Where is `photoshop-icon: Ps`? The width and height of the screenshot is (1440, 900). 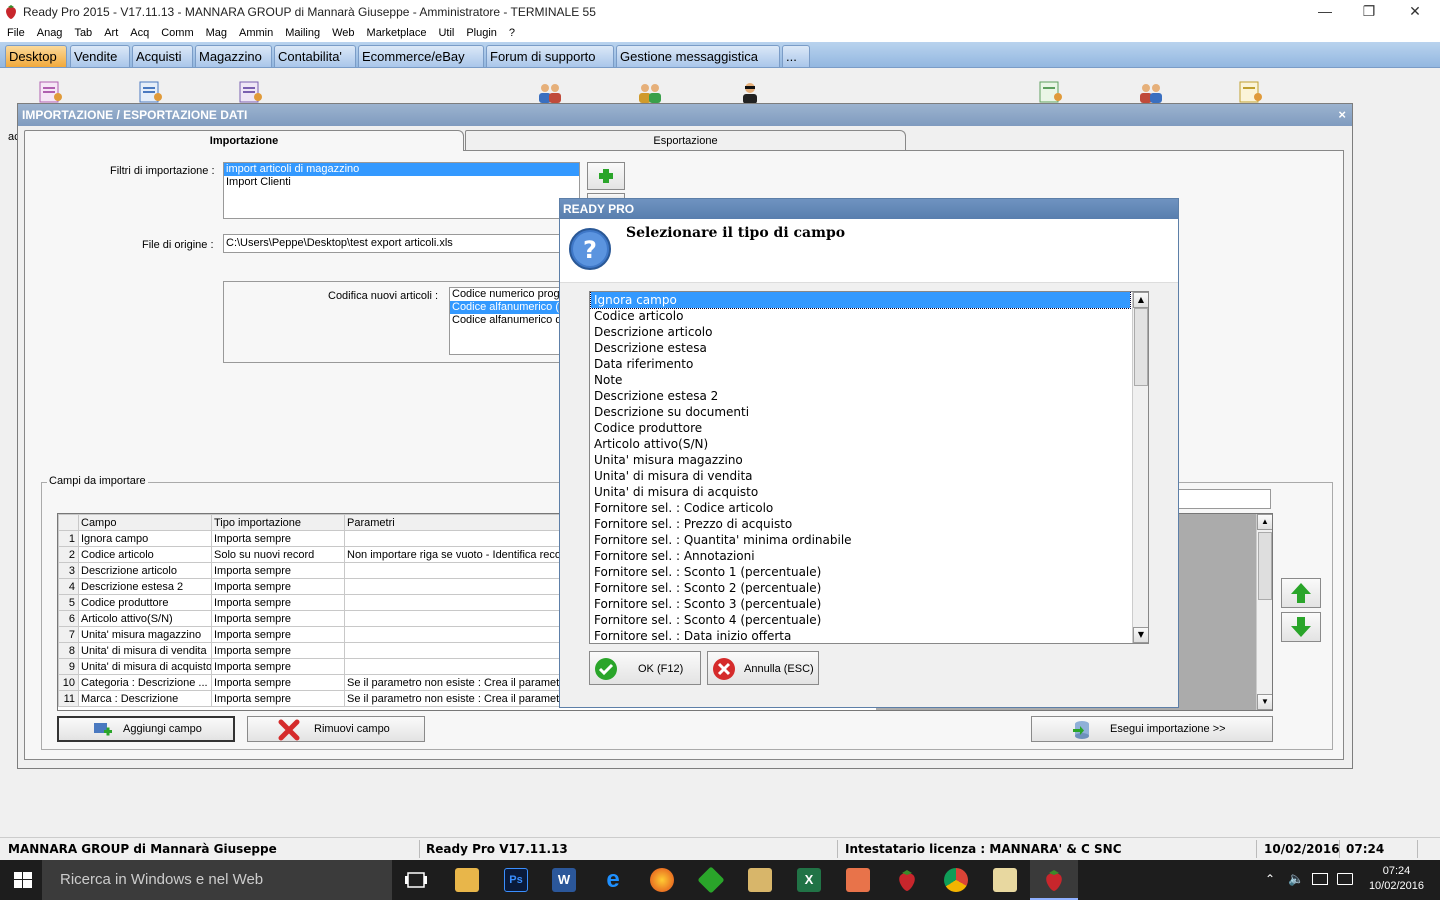
photoshop-icon: Ps is located at coordinates (516, 880).